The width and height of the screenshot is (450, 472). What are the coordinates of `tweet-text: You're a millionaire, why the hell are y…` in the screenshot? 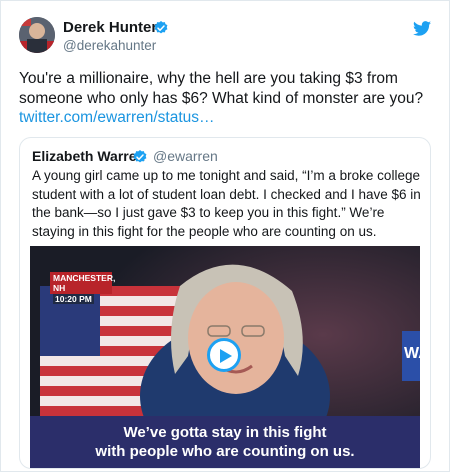 It's located at (221, 88).